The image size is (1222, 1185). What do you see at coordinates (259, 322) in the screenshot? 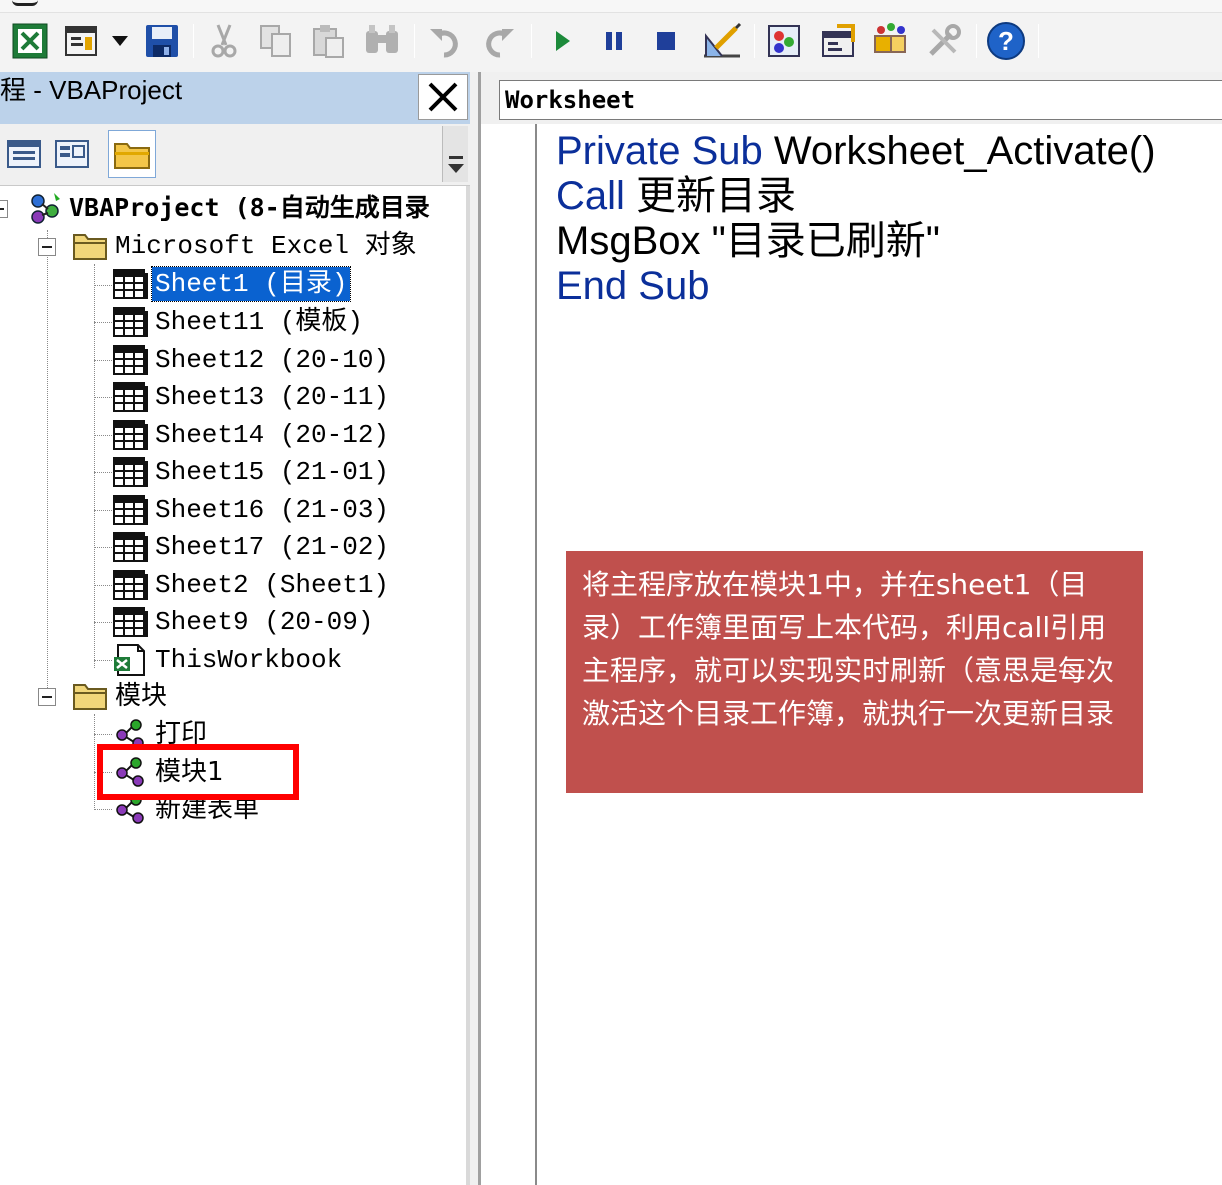
I see `tree-label: Sheet11 (模板)` at bounding box center [259, 322].